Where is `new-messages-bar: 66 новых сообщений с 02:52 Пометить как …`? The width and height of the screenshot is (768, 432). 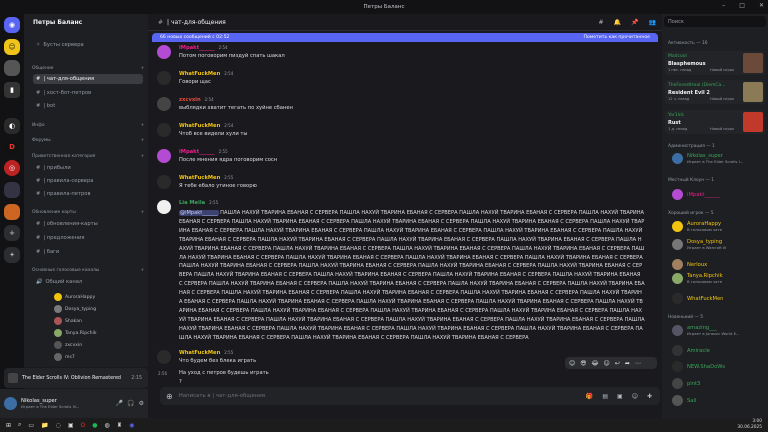
new-messages-bar: 66 новых сообщений с 02:52 Пометить как … is located at coordinates (405, 37).